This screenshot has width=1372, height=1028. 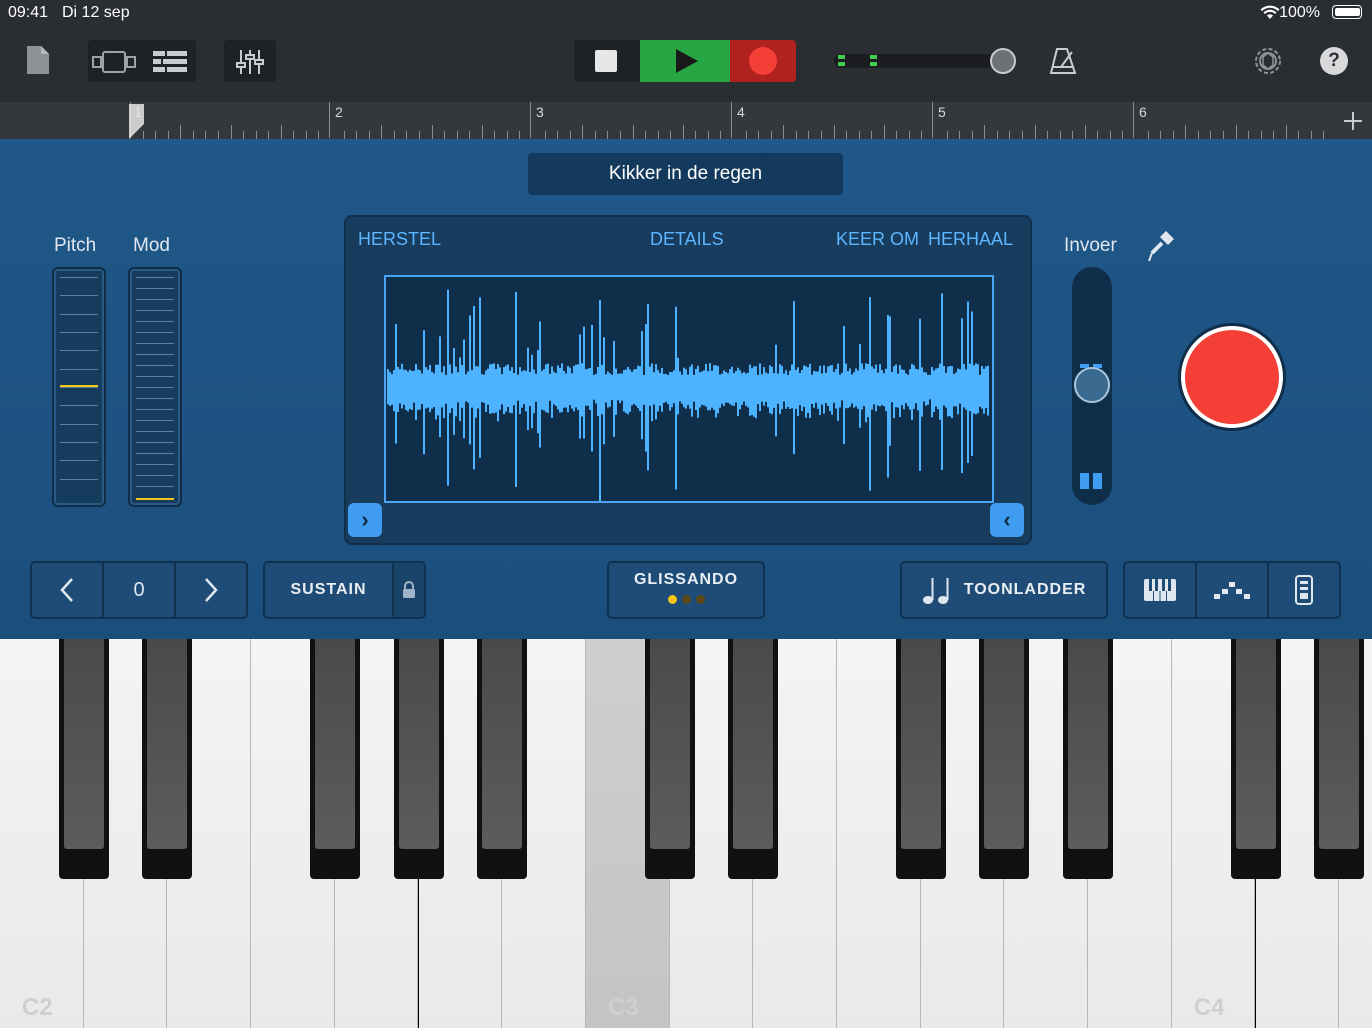 What do you see at coordinates (96, 12) in the screenshot?
I see `status-date: Di 12 sep` at bounding box center [96, 12].